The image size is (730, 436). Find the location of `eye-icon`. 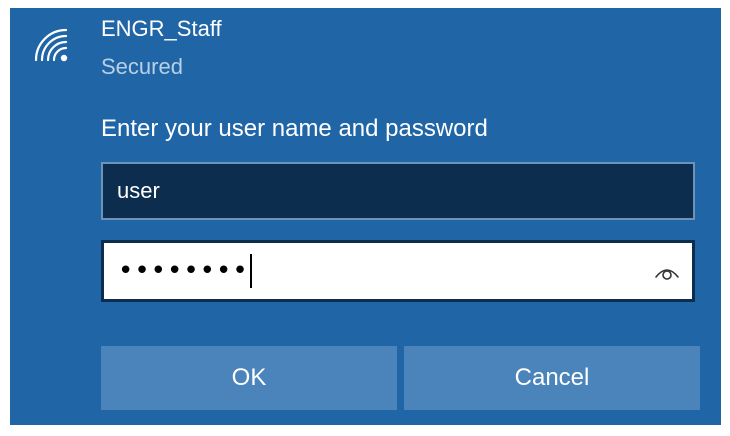

eye-icon is located at coordinates (667, 274).